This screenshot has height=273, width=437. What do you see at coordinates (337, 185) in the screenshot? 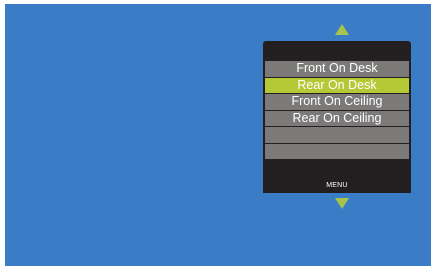
I see `menu-footer-label: MENU` at bounding box center [337, 185].